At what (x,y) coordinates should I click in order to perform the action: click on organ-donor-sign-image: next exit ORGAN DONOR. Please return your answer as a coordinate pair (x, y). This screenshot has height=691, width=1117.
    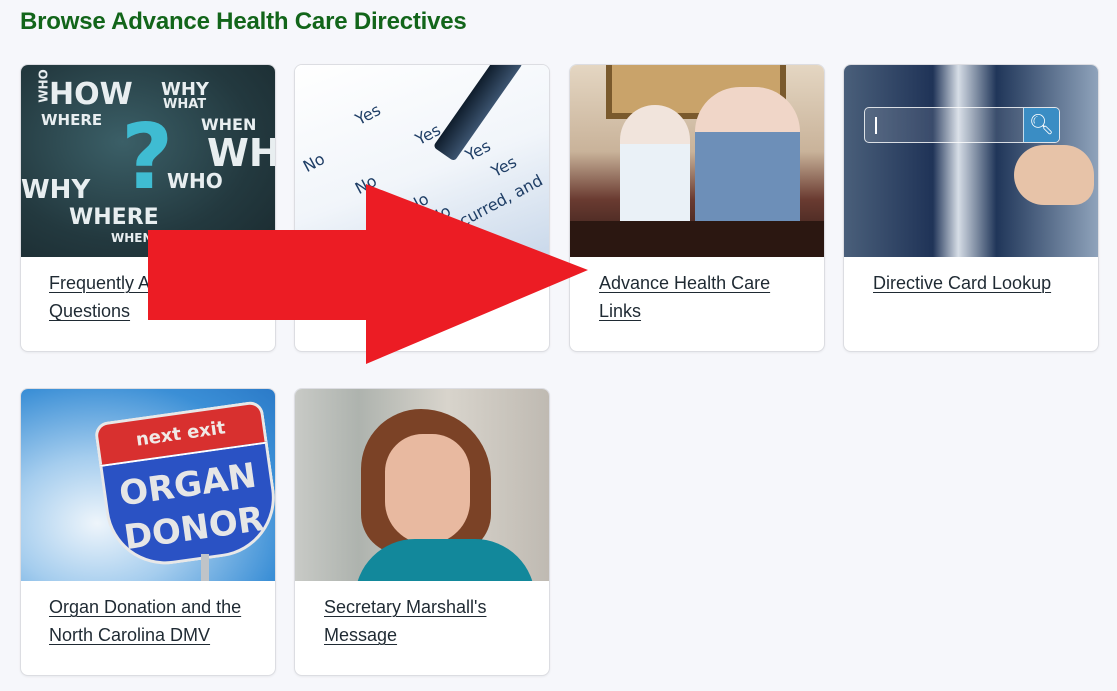
    Looking at the image, I should click on (148, 485).